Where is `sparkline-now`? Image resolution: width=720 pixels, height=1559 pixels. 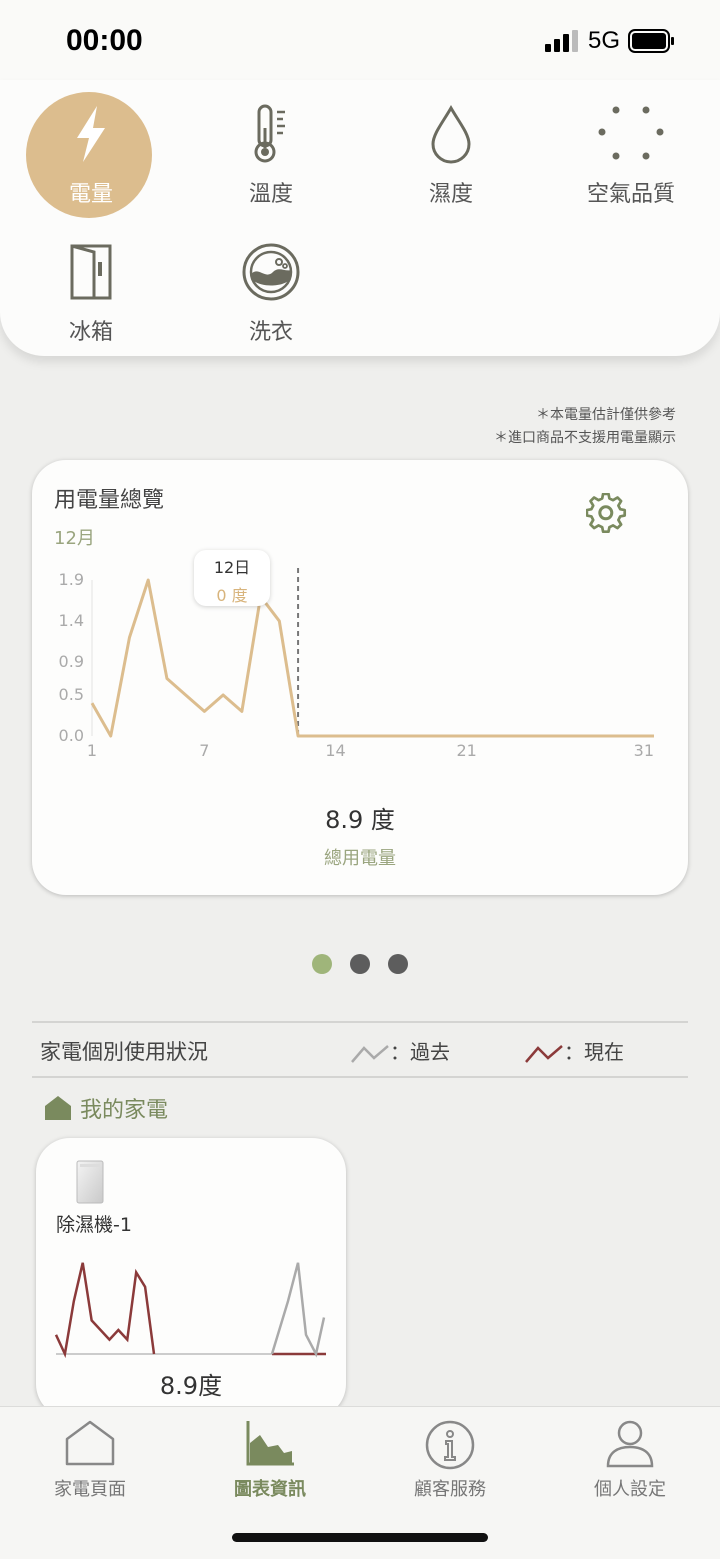 sparkline-now is located at coordinates (105, 1310).